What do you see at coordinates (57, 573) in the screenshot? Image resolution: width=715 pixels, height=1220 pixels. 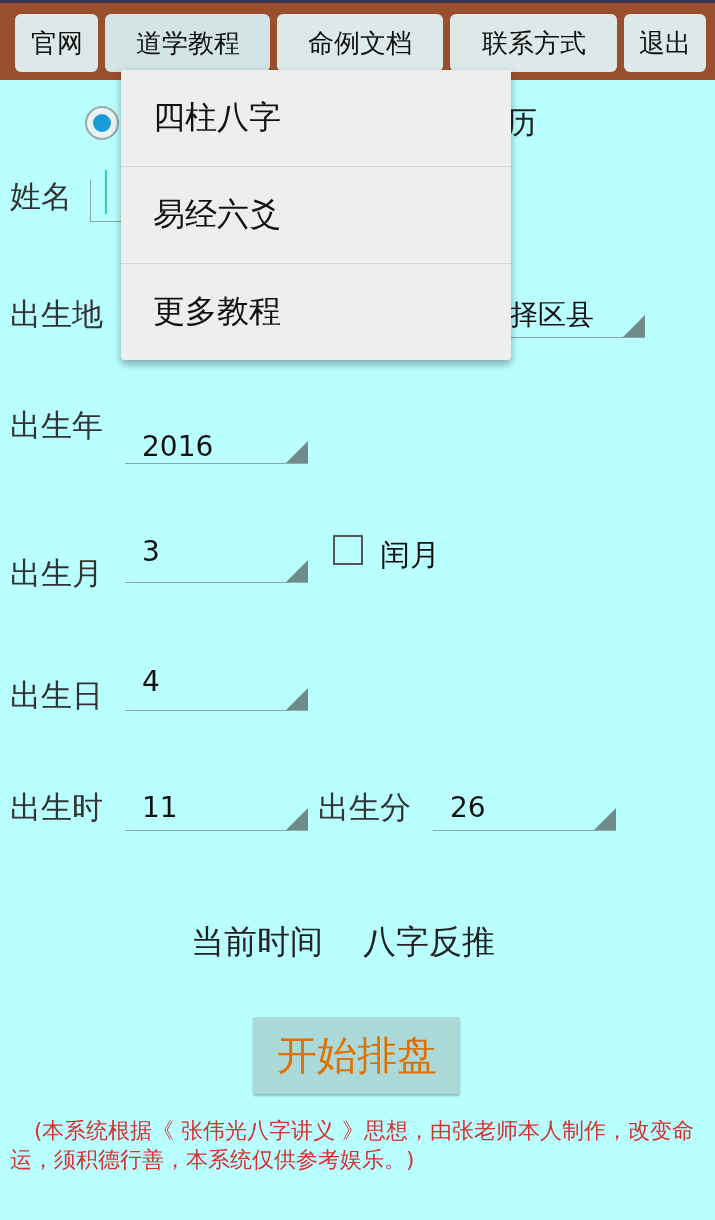 I see `field-label: 出生月` at bounding box center [57, 573].